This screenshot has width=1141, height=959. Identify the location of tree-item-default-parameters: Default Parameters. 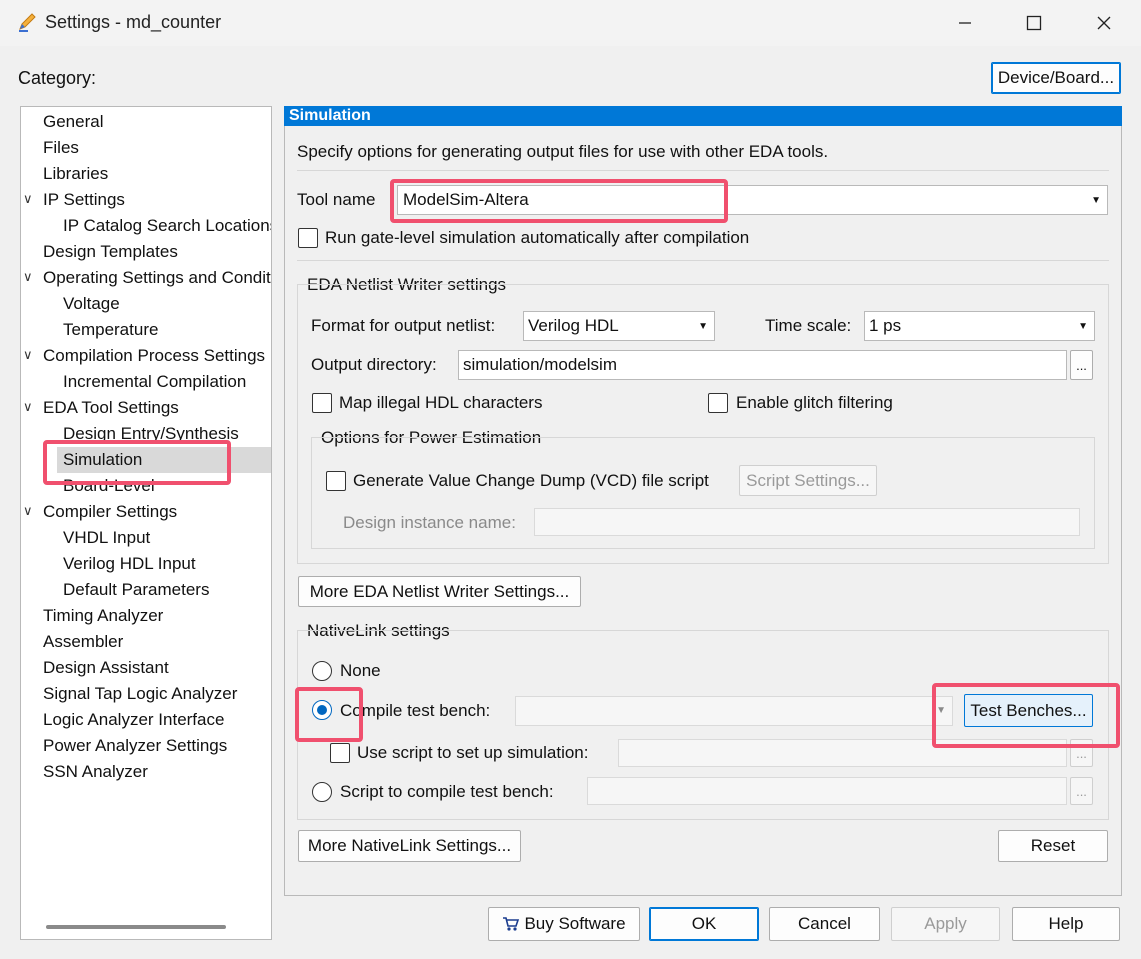
(136, 590).